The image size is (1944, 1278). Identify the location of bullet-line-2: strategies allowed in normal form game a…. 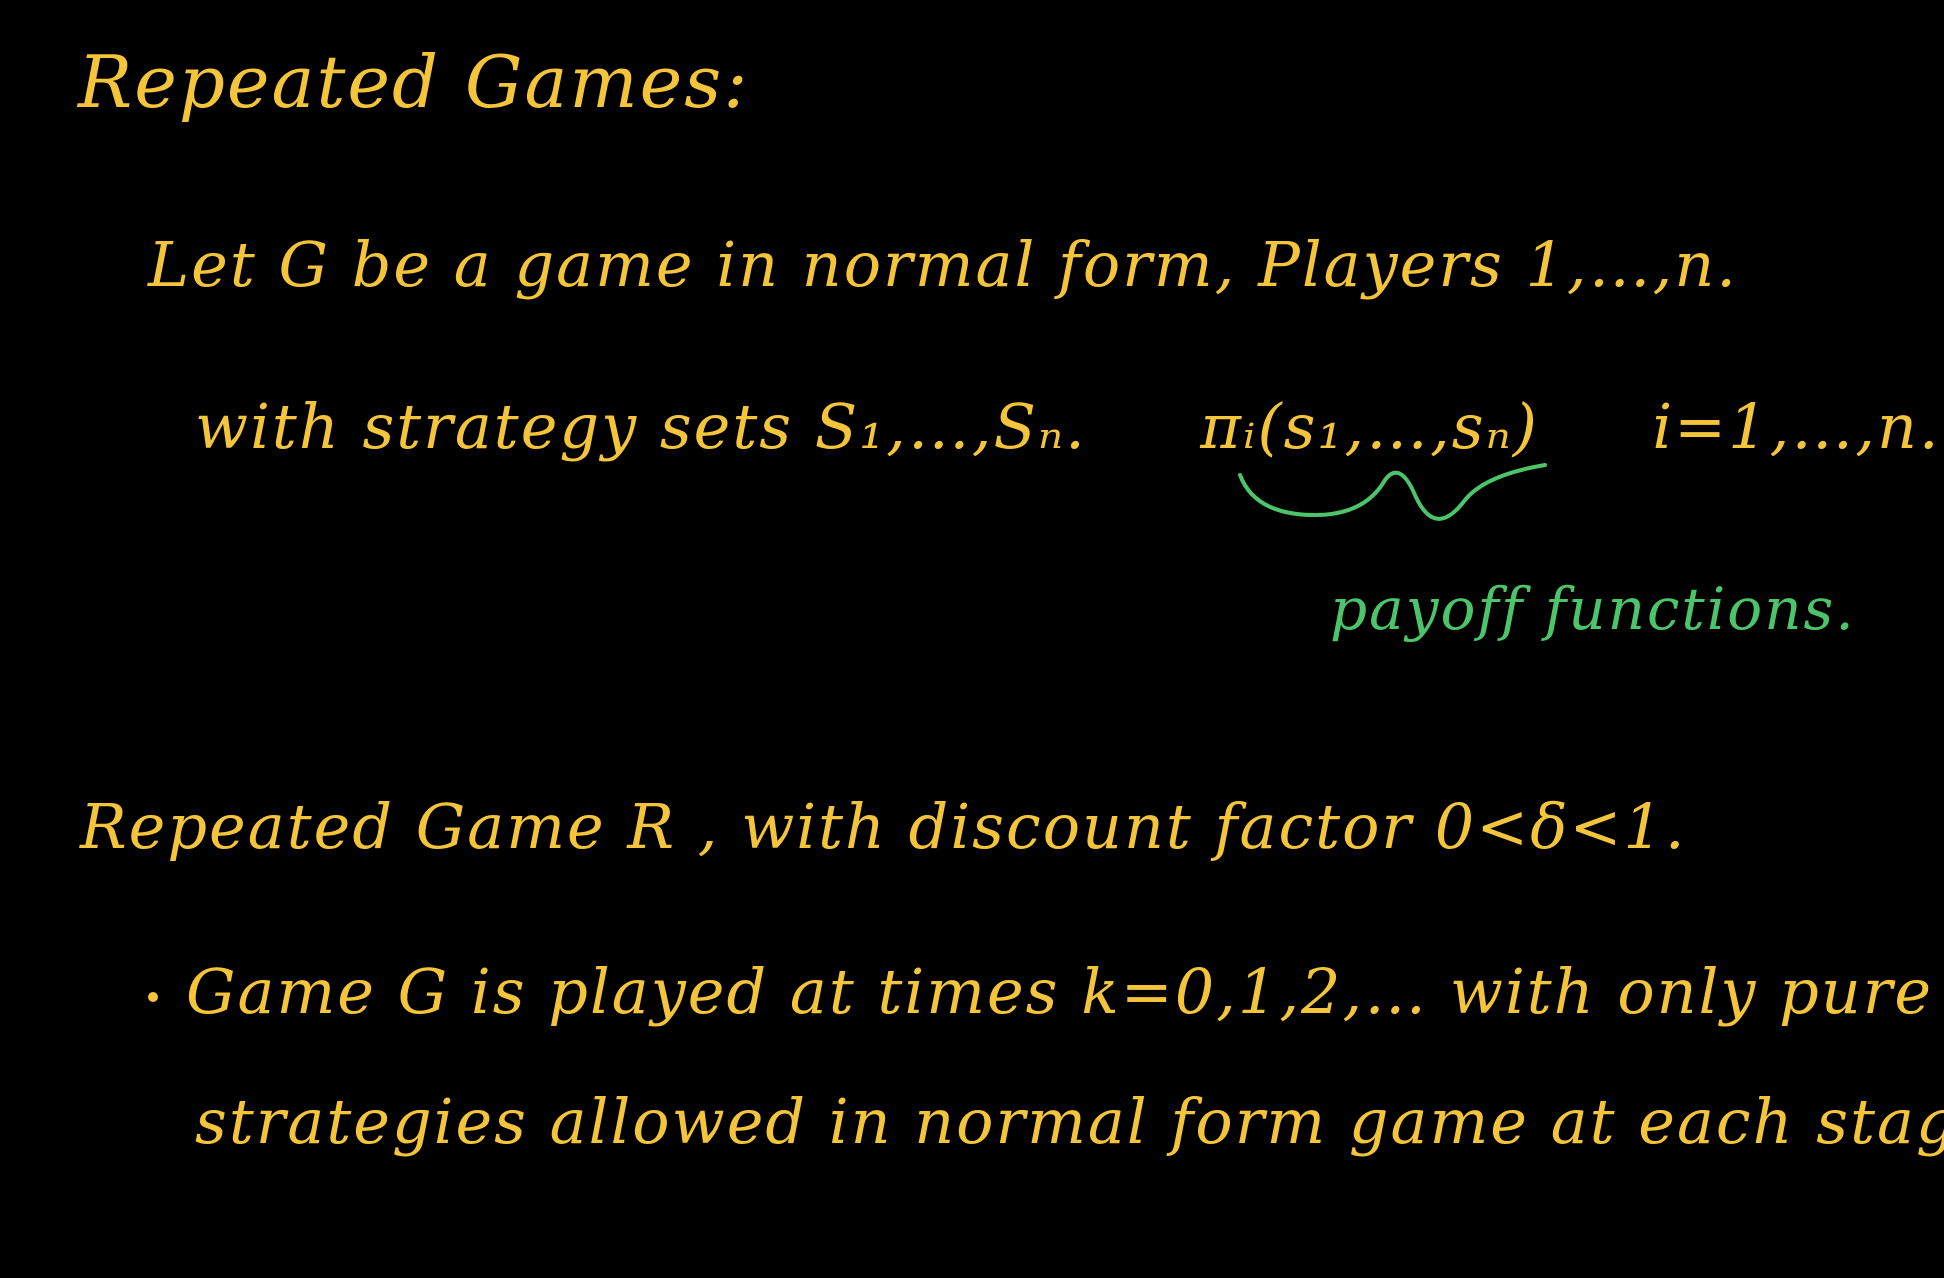
(1069, 1121).